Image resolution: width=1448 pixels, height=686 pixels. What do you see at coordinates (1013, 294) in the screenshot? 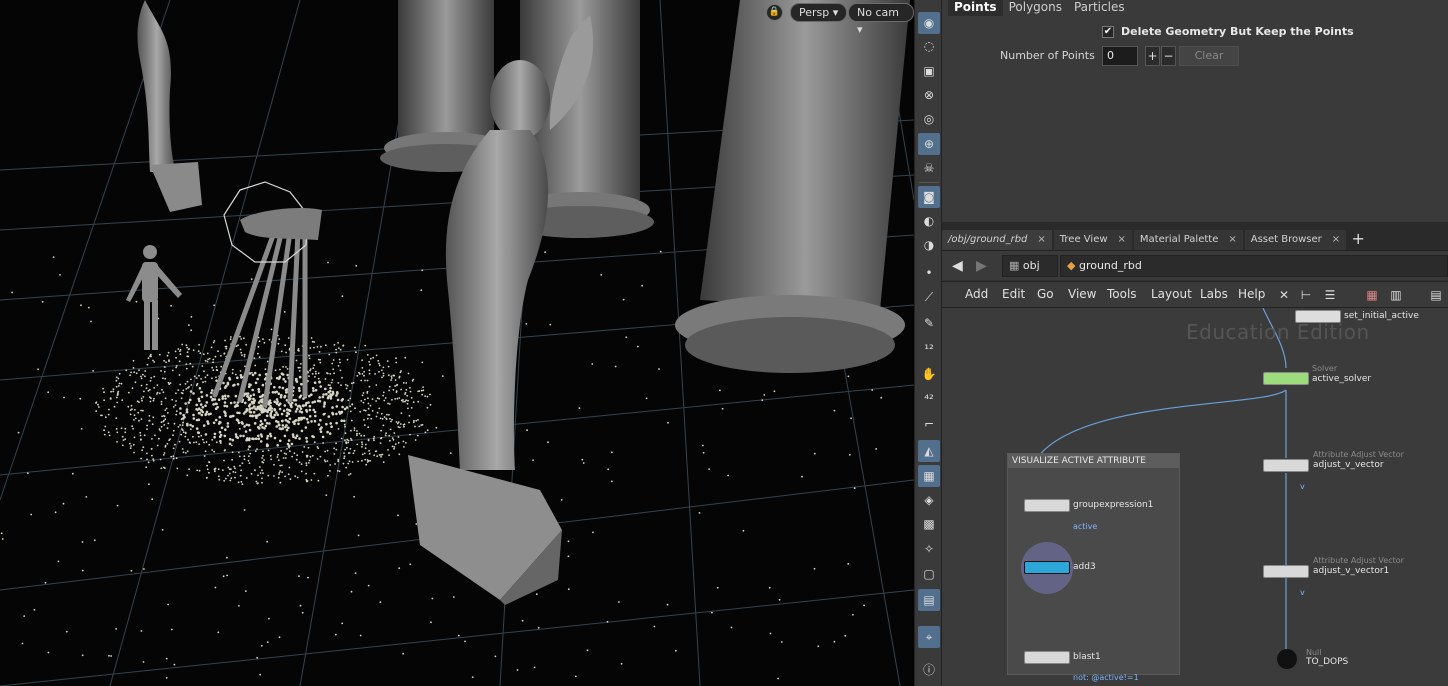
I see `menu-edit: Edit` at bounding box center [1013, 294].